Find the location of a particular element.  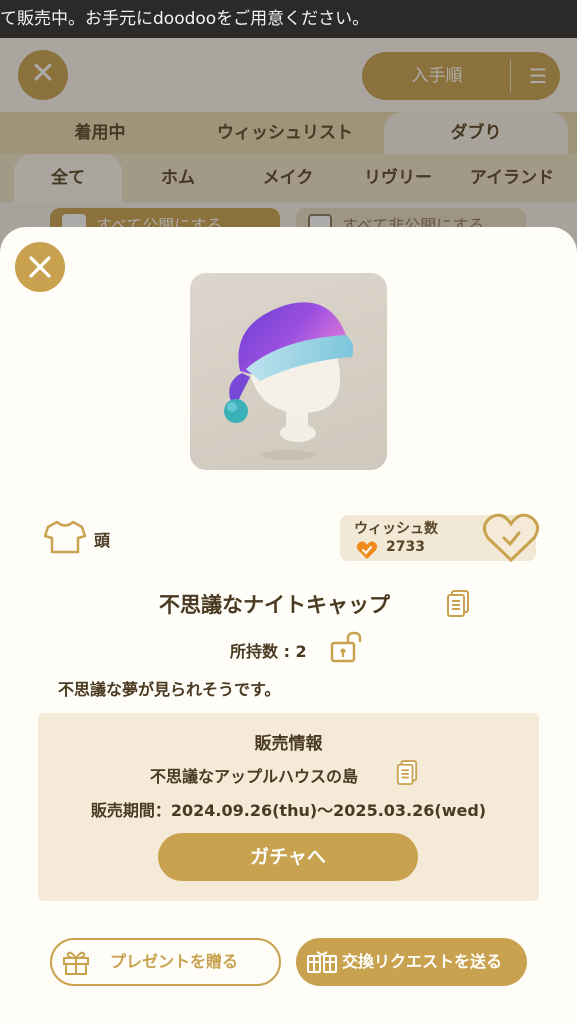

category-label: 頭 is located at coordinates (102, 540).